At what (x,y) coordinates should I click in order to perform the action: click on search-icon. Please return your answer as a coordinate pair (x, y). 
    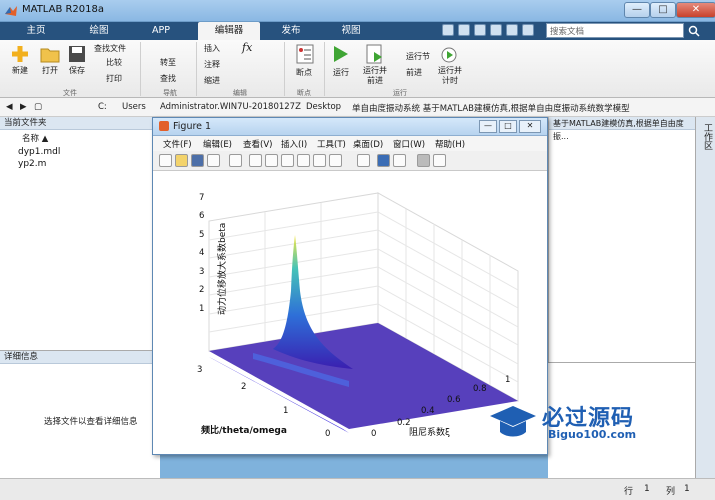
    Looking at the image, I should click on (694, 31).